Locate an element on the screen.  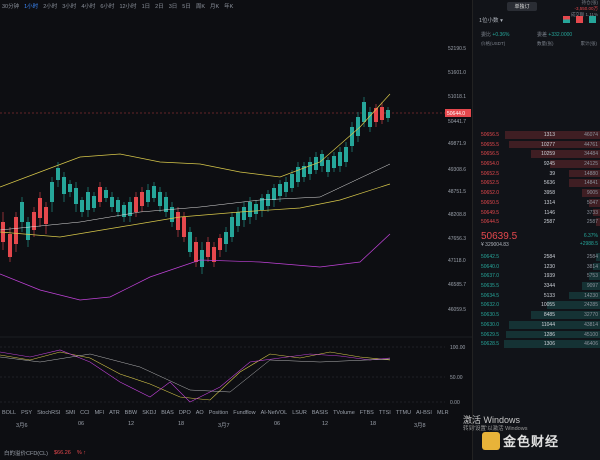
indicator-tab: ATR is located at coordinates (114, 413).